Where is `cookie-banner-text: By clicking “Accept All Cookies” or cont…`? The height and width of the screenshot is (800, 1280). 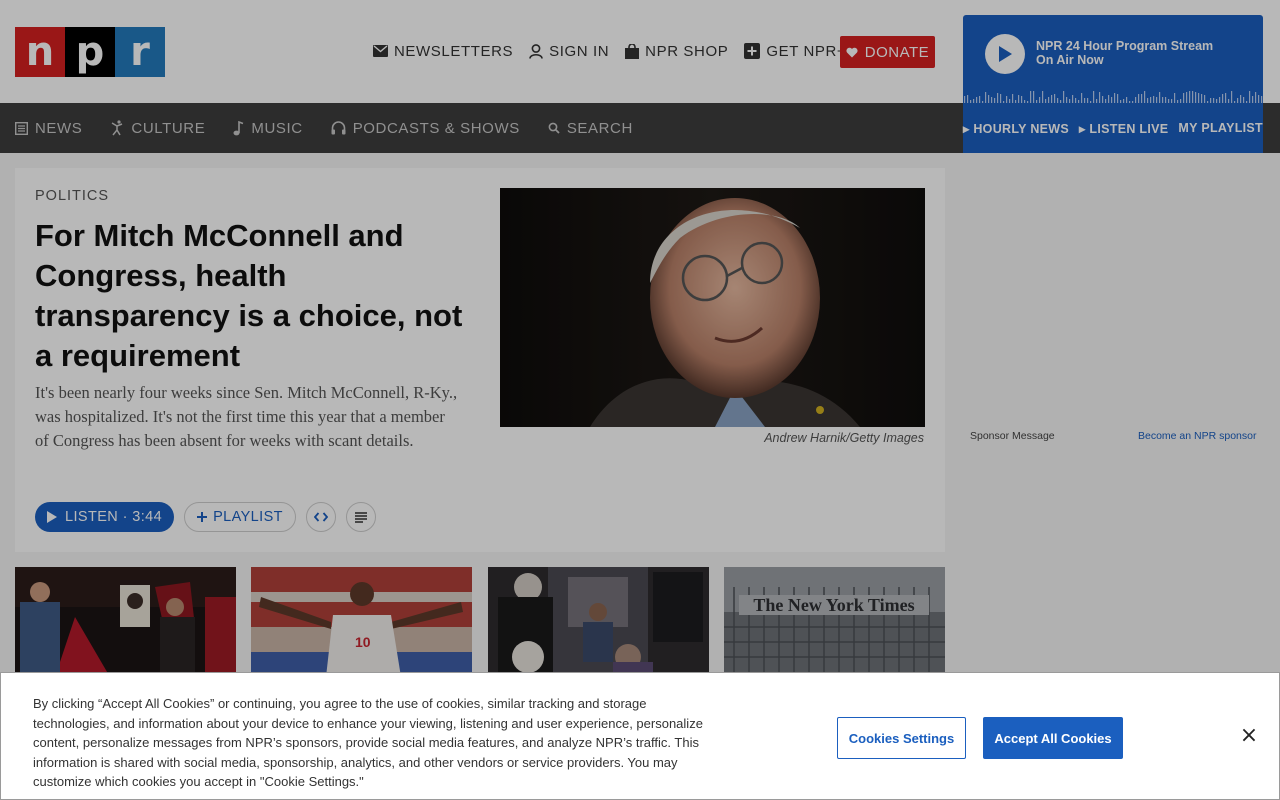 cookie-banner-text: By clicking “Accept All Cookies” or cont… is located at coordinates (368, 742).